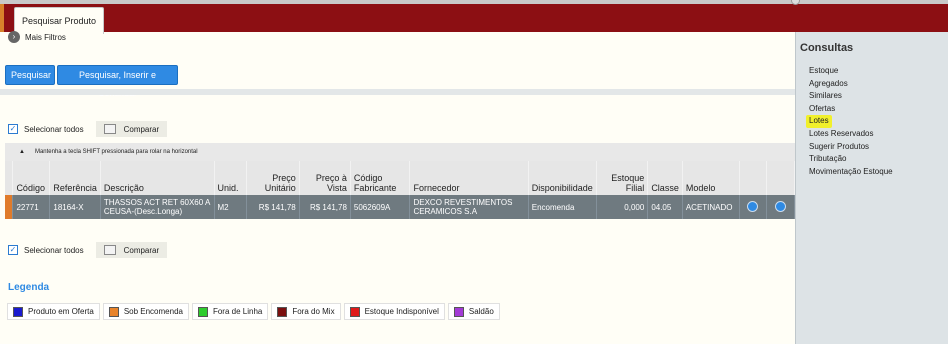 This screenshot has height=344, width=948. I want to click on legend-label: Saldão, so click(481, 311).